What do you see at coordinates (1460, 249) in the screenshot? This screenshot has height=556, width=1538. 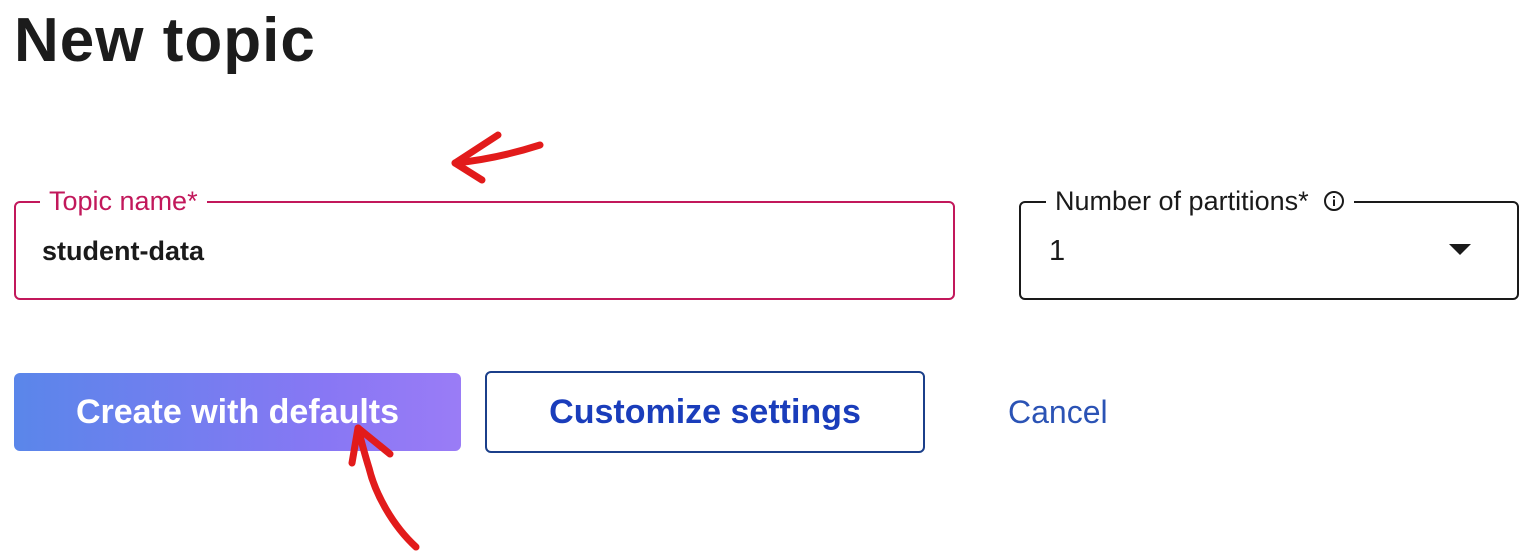 I see `chevron-down-icon` at bounding box center [1460, 249].